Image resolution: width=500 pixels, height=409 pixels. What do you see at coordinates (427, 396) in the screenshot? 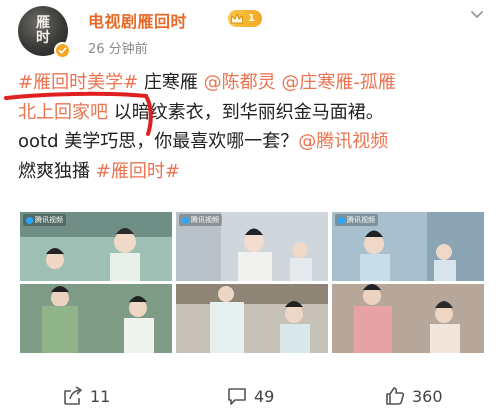
I see `like-count: 360` at bounding box center [427, 396].